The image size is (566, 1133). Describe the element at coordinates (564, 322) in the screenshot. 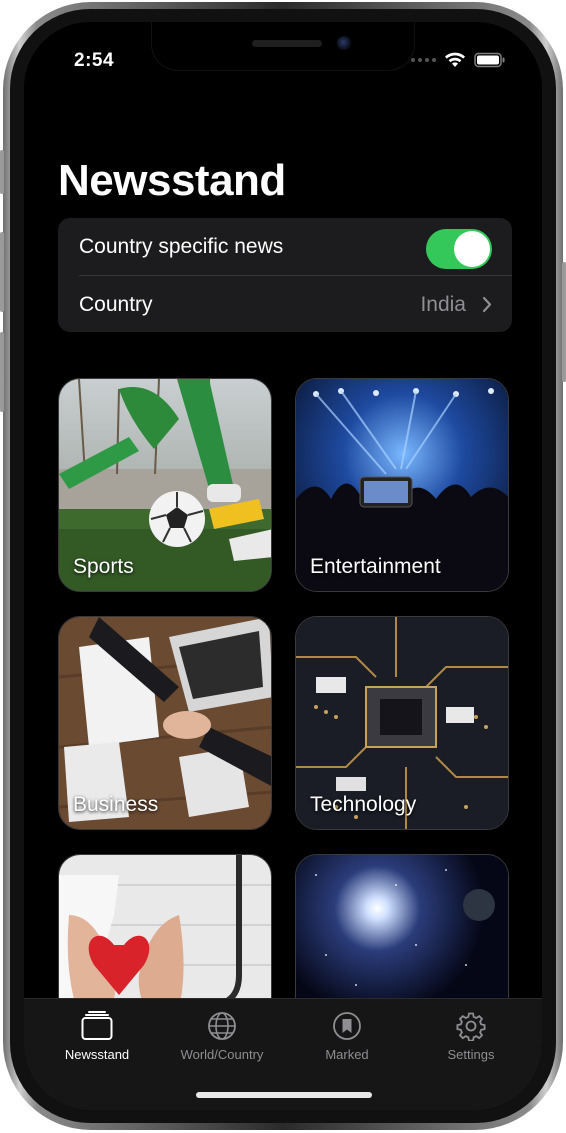

I see `power-button` at that location.